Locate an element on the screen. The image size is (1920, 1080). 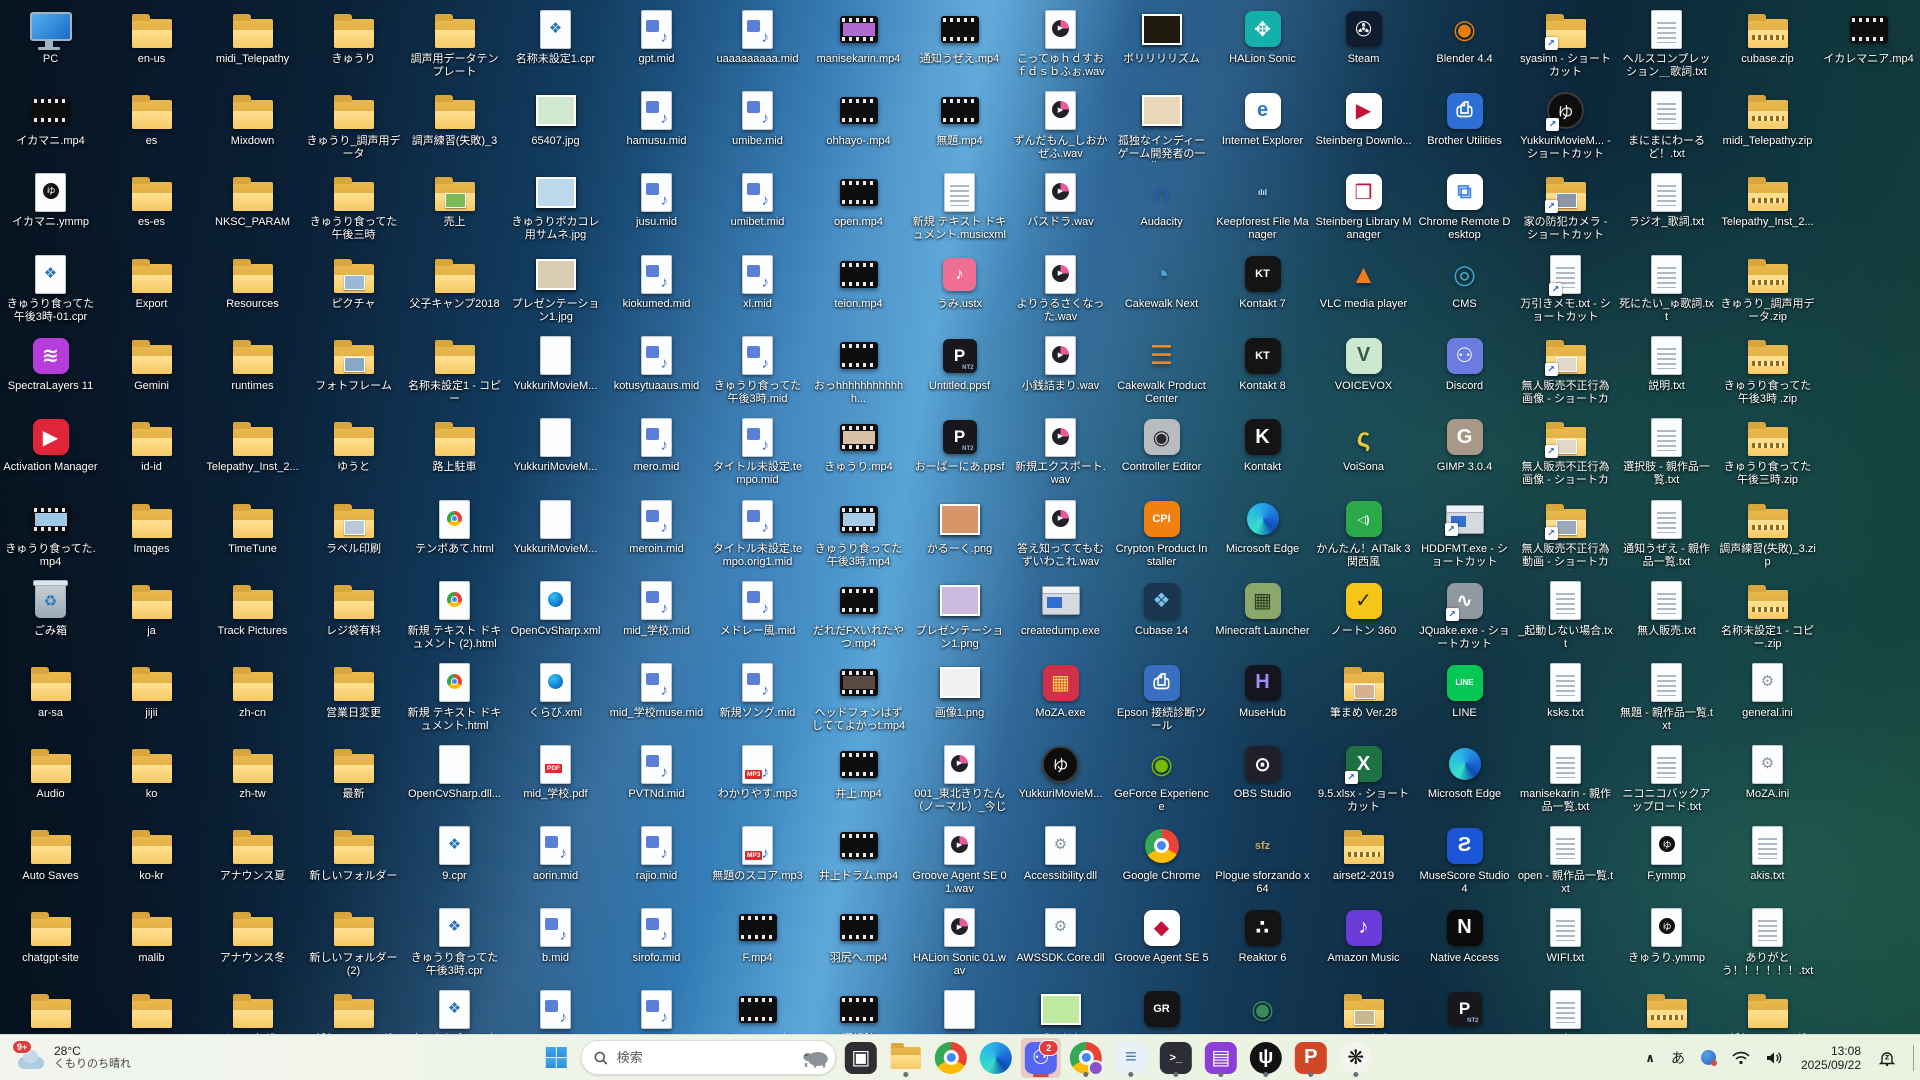
desktop-icon: 通知うぜえ.mp4 is located at coordinates (959, 47).